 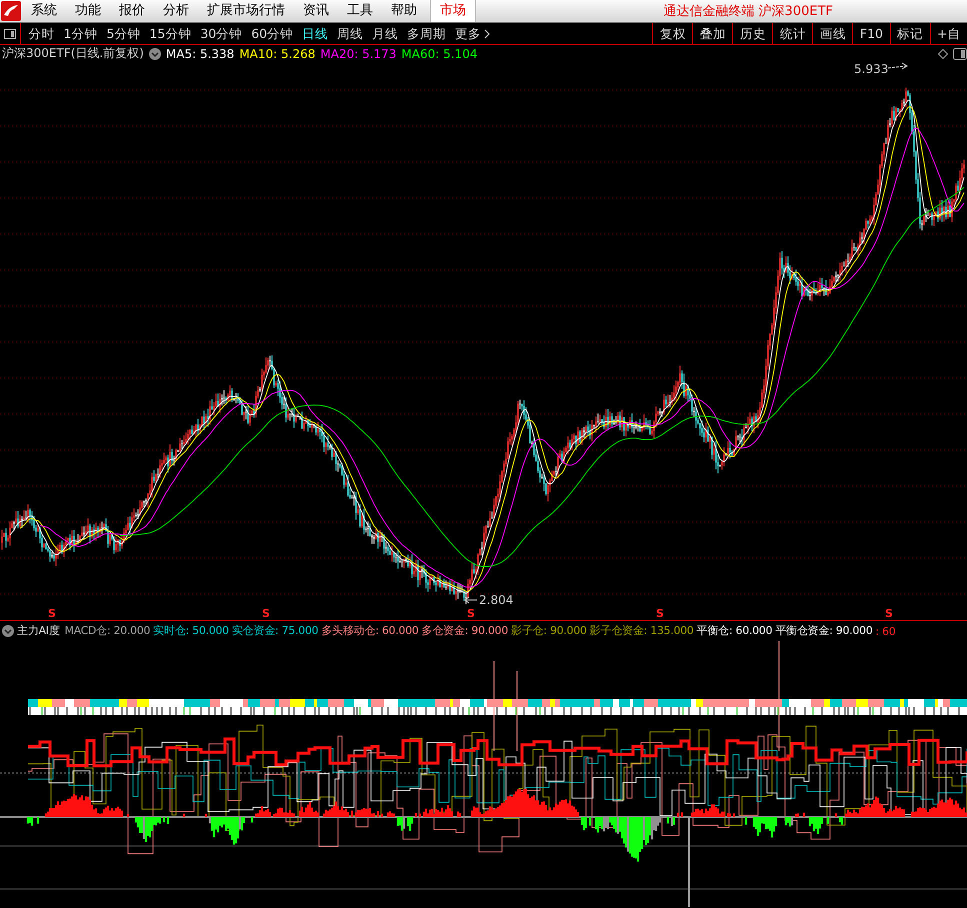 What do you see at coordinates (221, 33) in the screenshot?
I see `period-tab: 30分钟` at bounding box center [221, 33].